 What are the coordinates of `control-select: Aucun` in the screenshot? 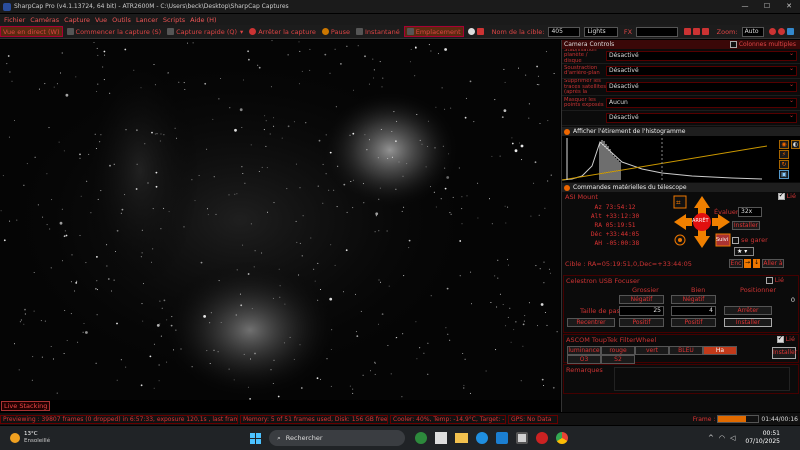 It's located at (701, 102).